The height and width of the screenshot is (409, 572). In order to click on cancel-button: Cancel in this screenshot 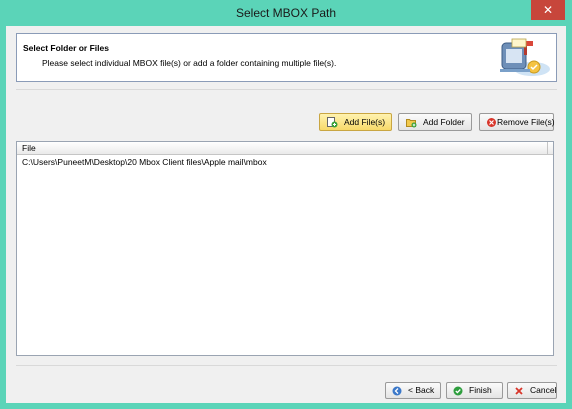, I will do `click(532, 390)`.